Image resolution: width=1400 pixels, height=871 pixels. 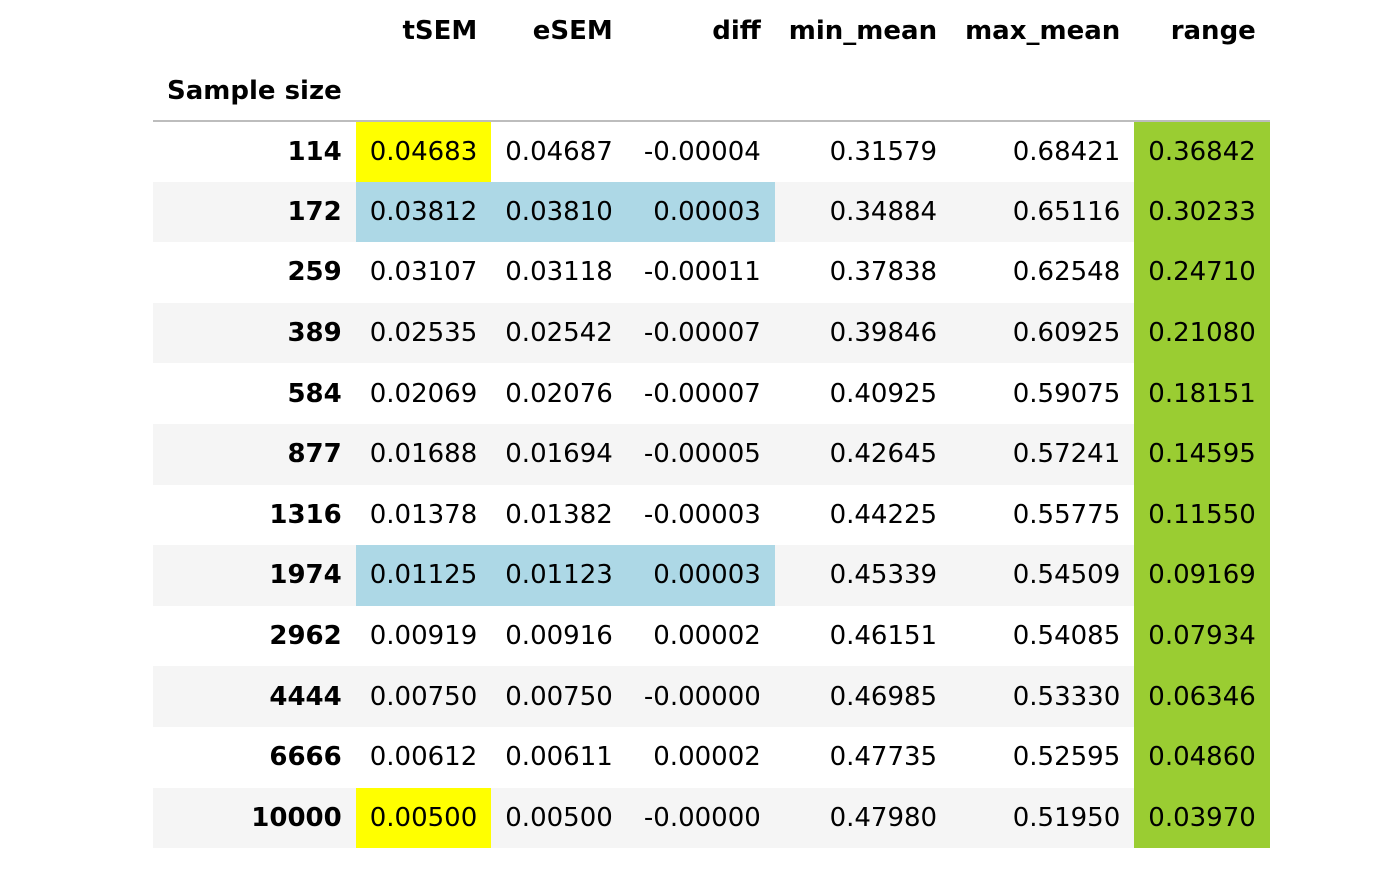 What do you see at coordinates (863, 151) in the screenshot?
I see `cell-min-mean: 0.31579` at bounding box center [863, 151].